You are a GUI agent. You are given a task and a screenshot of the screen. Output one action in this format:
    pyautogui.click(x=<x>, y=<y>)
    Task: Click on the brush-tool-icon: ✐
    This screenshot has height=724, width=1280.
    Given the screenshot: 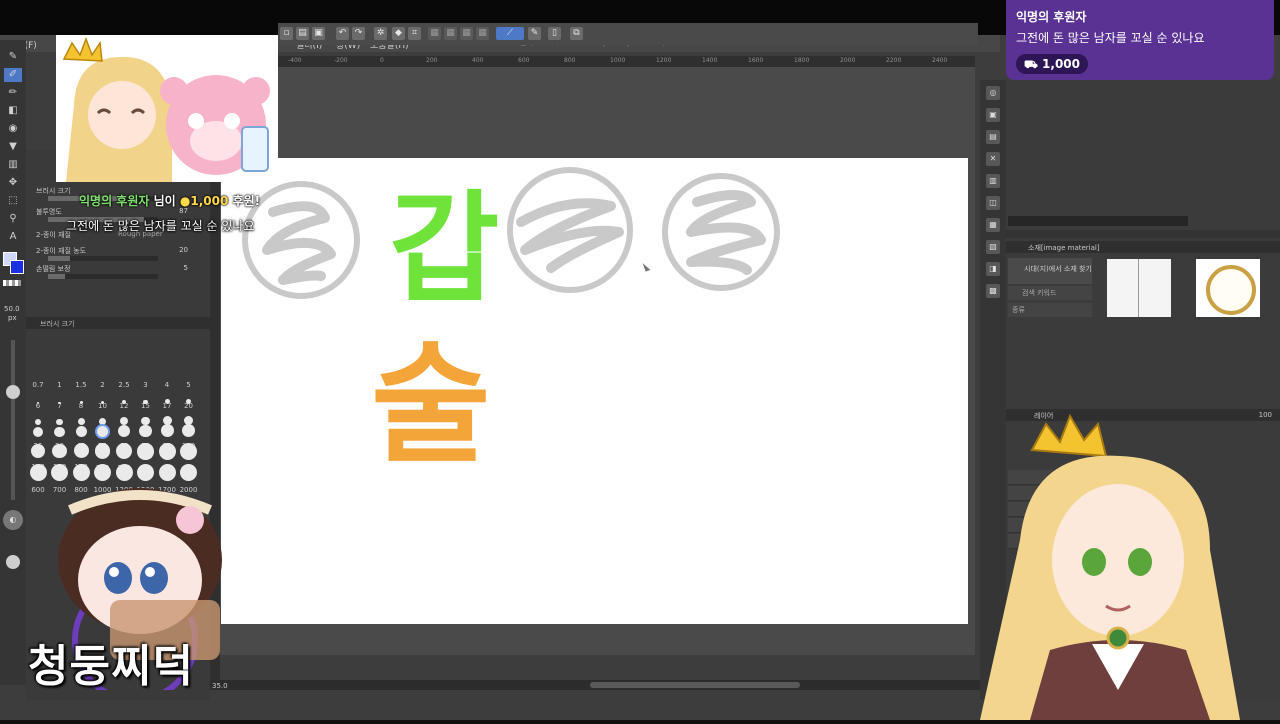 What is the action you would take?
    pyautogui.click(x=13, y=75)
    